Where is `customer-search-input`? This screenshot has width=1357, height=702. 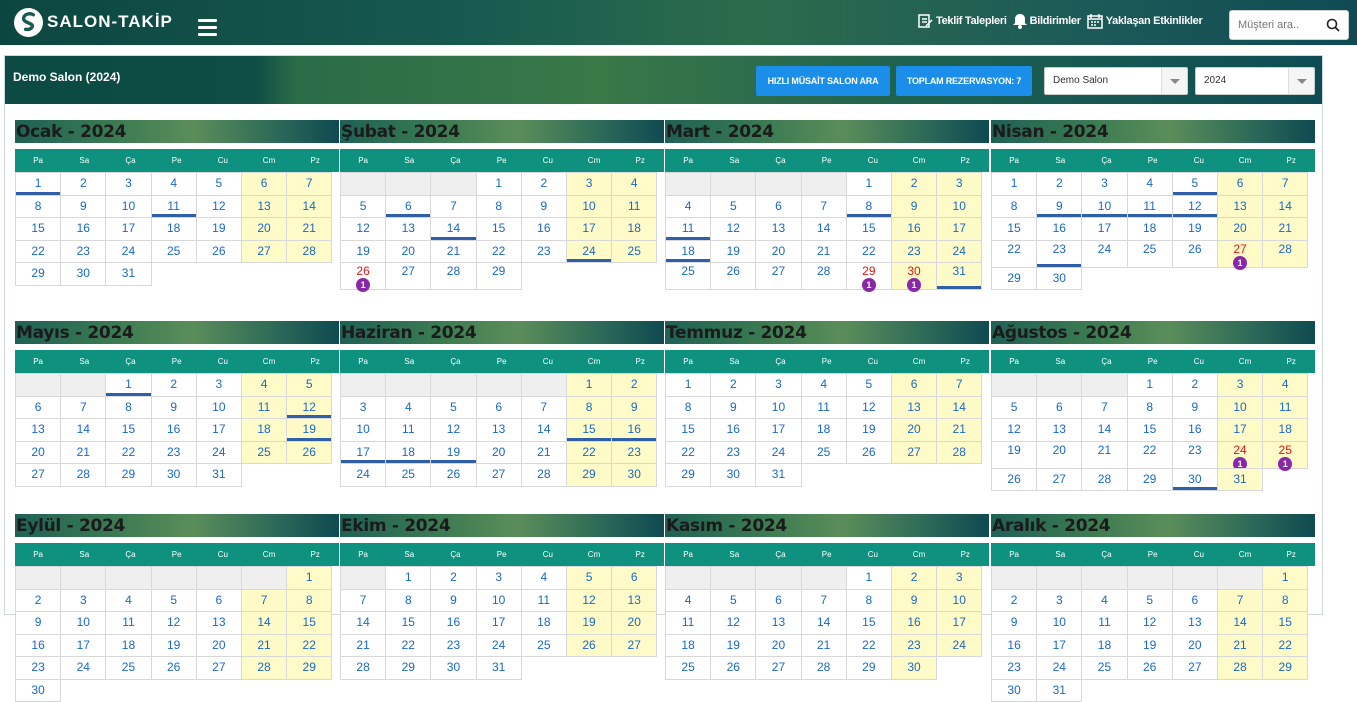
customer-search-input is located at coordinates (1275, 25).